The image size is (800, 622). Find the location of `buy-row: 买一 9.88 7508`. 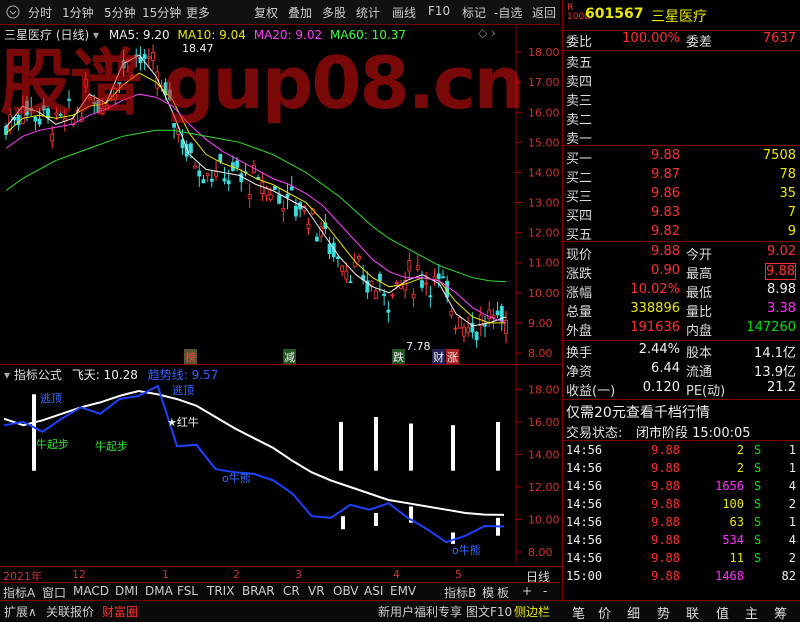

buy-row: 买一 9.88 7508 is located at coordinates (682, 157).